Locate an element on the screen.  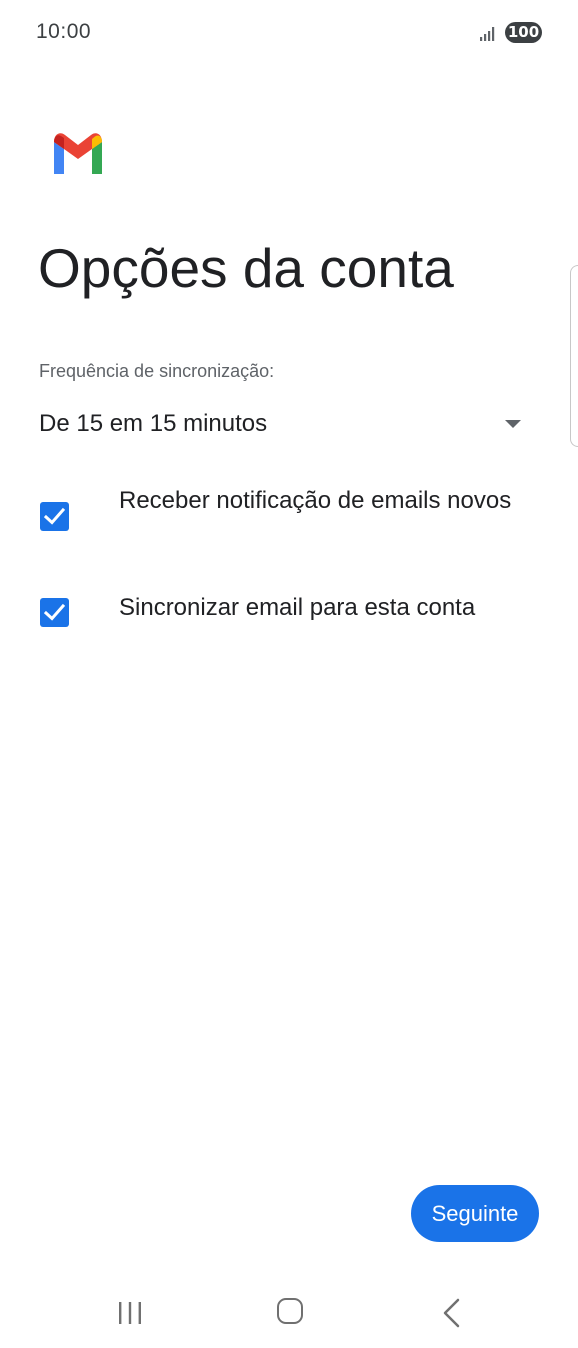
next-button: Seguinte is located at coordinates (475, 1213).